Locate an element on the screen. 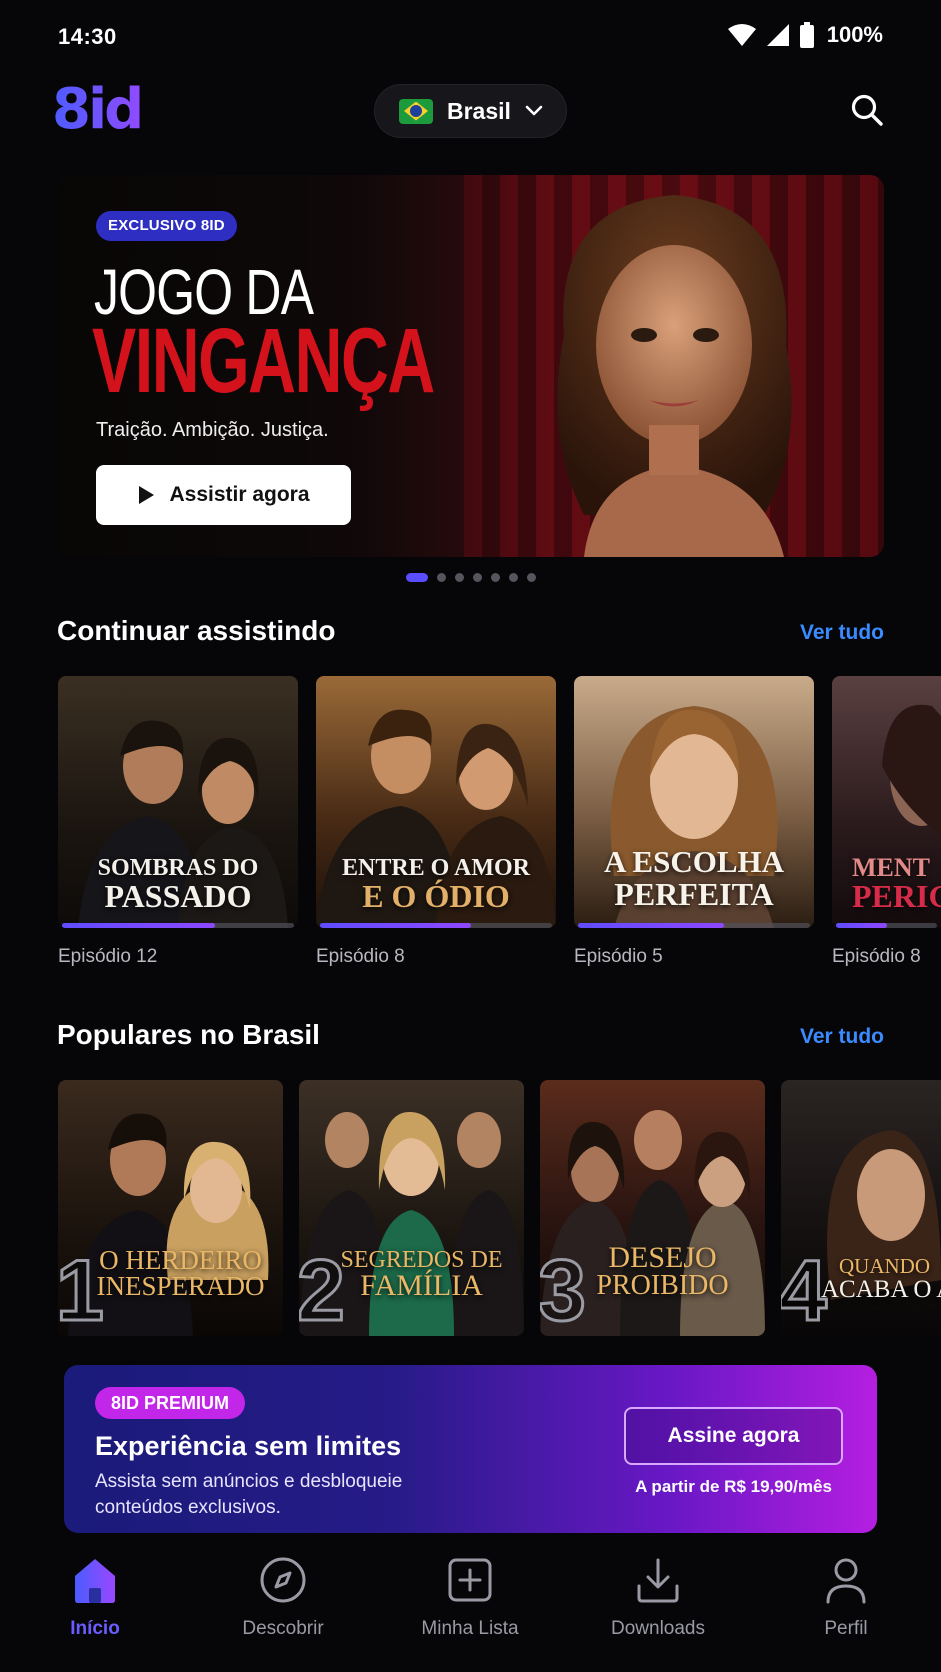  wifi-icon is located at coordinates (741, 35).